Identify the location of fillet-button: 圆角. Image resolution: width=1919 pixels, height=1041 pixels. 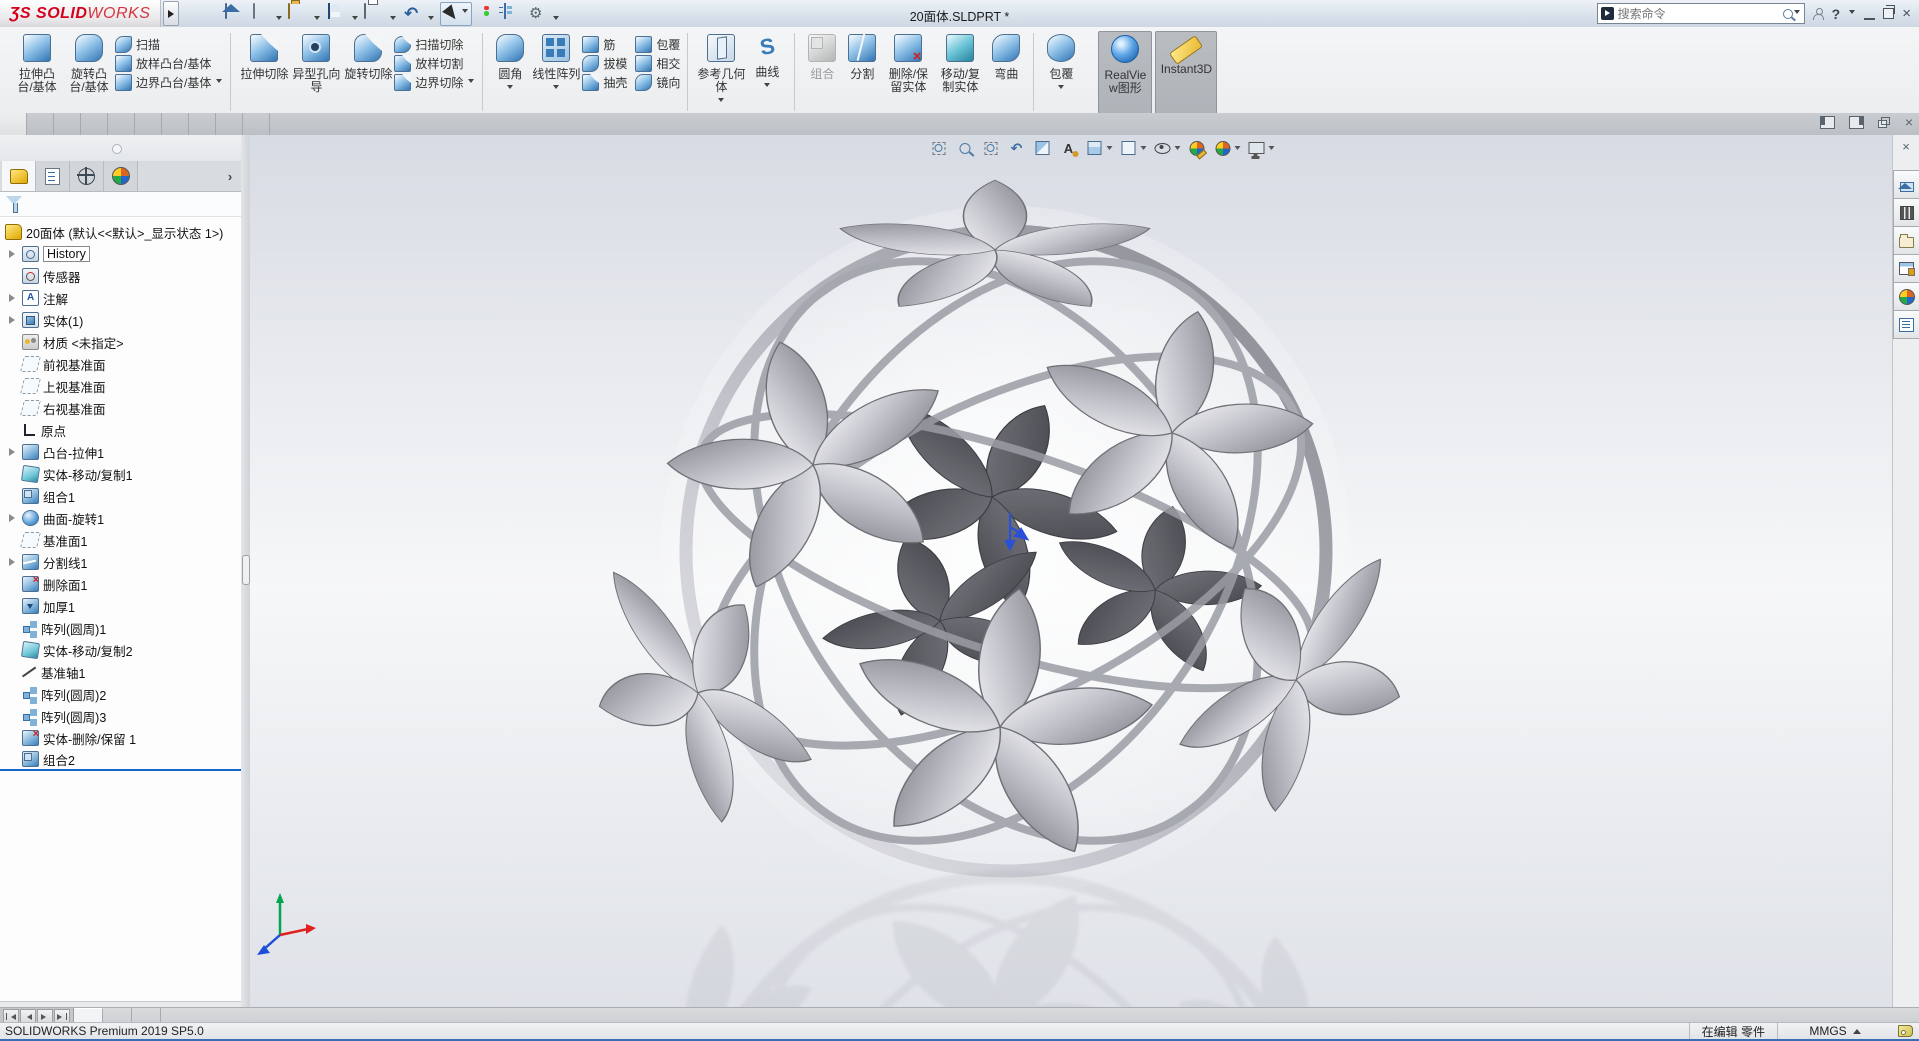
(510, 63).